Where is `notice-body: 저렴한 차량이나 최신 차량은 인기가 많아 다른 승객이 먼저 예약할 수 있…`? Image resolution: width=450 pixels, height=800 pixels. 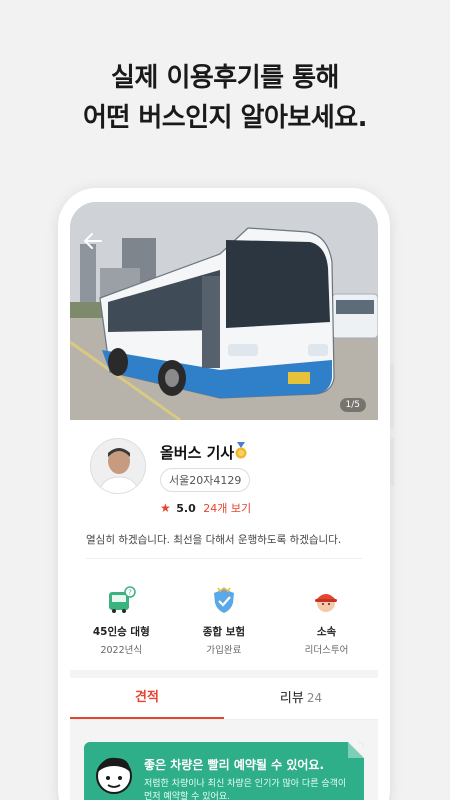 notice-body: 저렴한 차량이나 최신 차량은 인기가 많아 다른 승객이 먼저 예약할 수 있… is located at coordinates (245, 789).